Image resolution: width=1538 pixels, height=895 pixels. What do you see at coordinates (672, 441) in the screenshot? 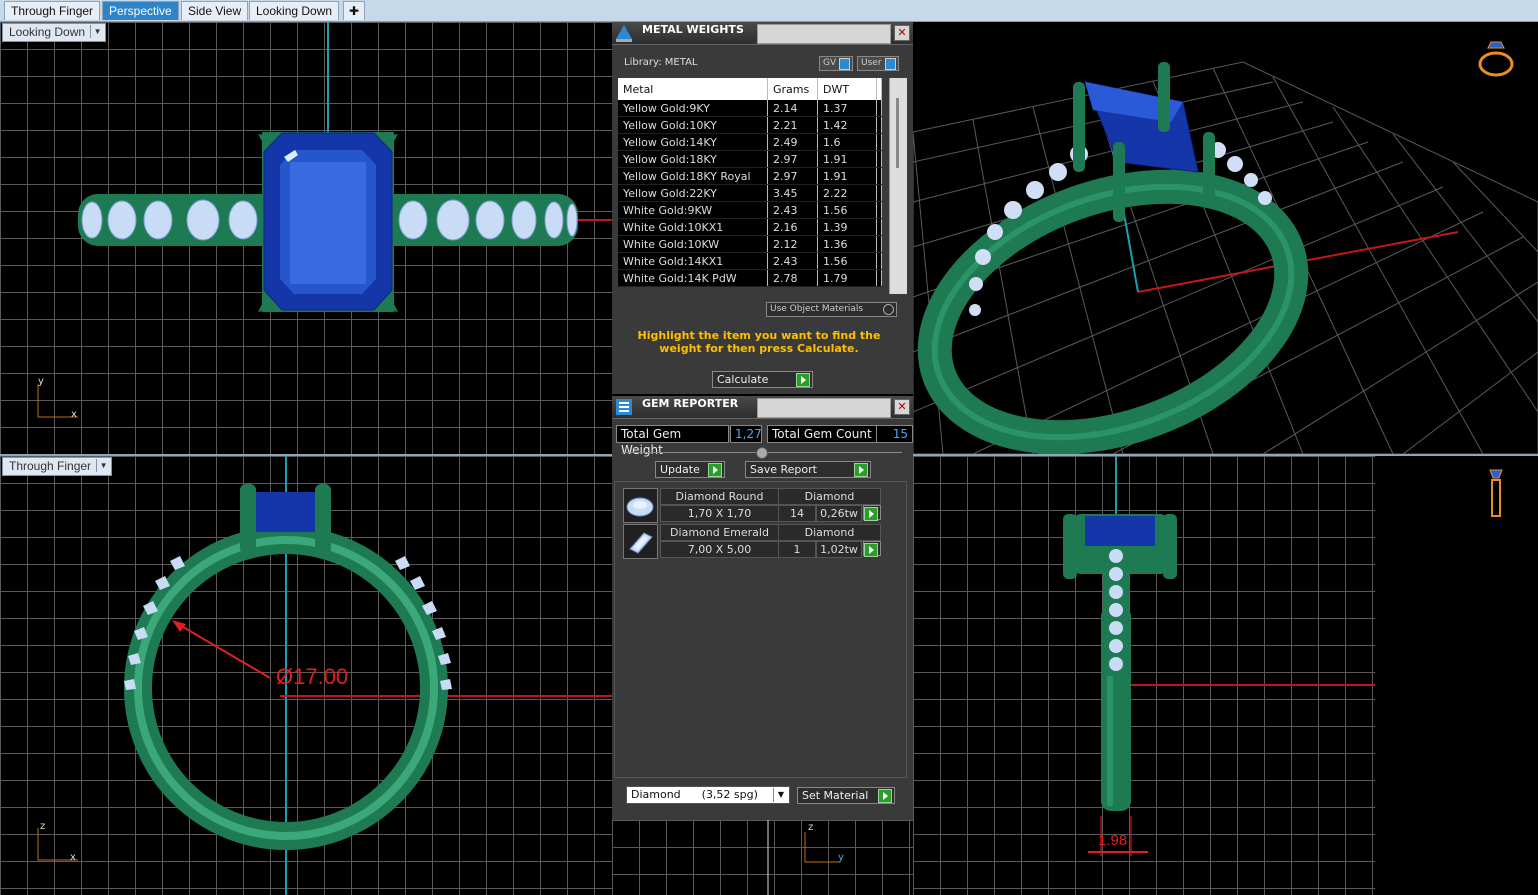
I see `total-gem-weight-label: Total Gem Weight` at bounding box center [672, 441].